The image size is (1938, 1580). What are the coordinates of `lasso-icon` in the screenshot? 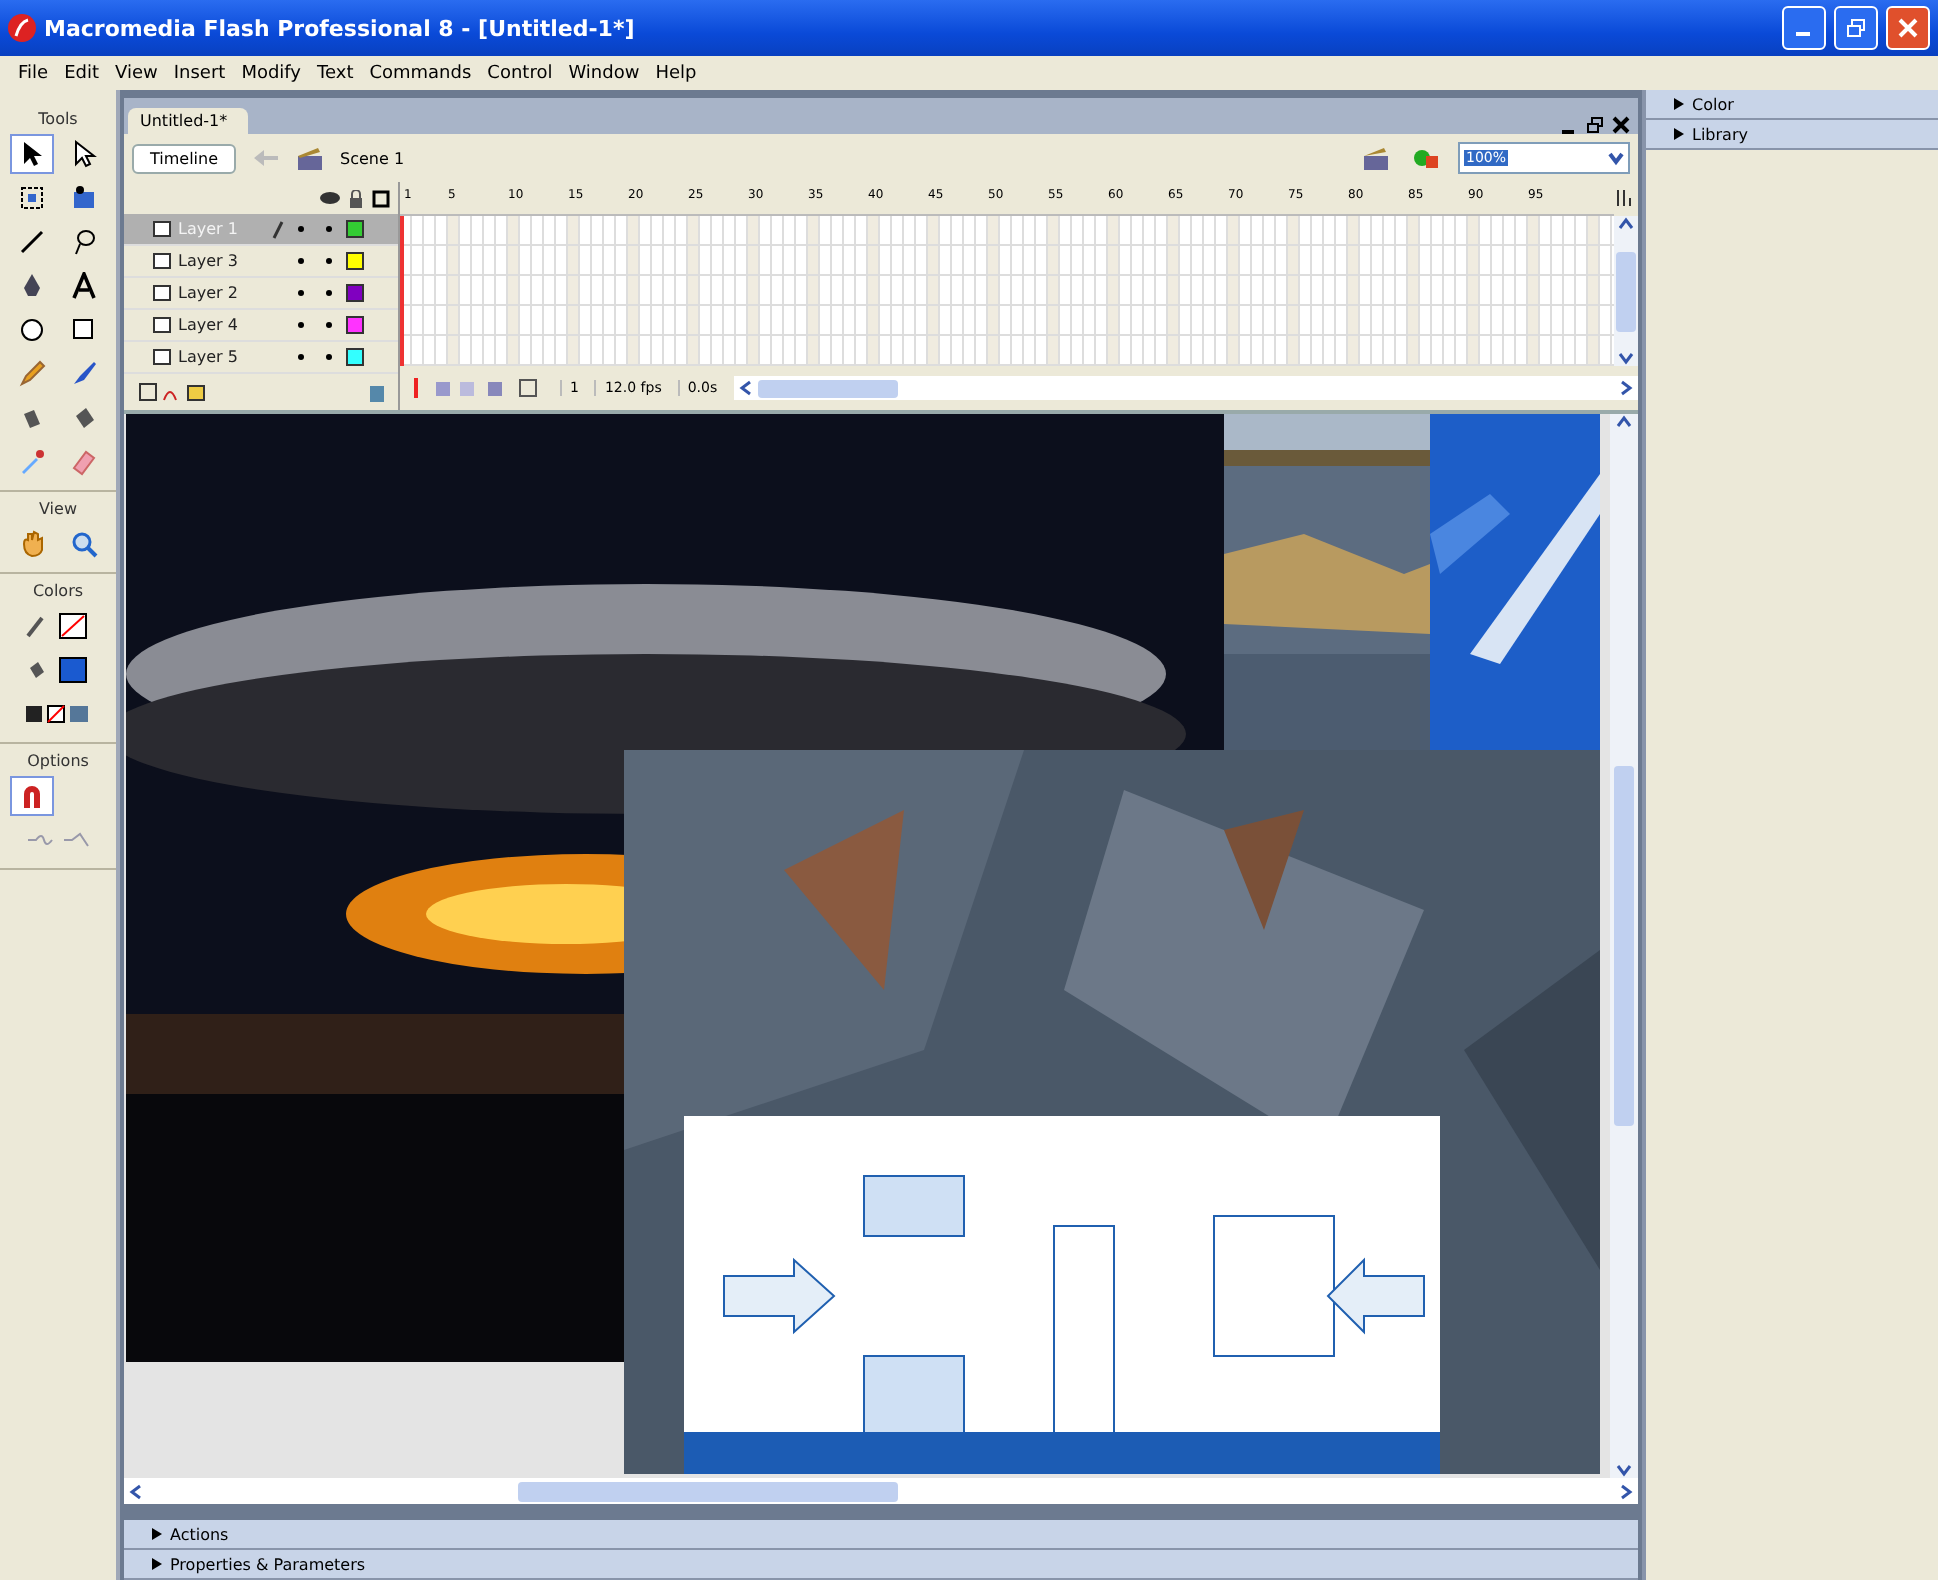 It's located at (84, 242).